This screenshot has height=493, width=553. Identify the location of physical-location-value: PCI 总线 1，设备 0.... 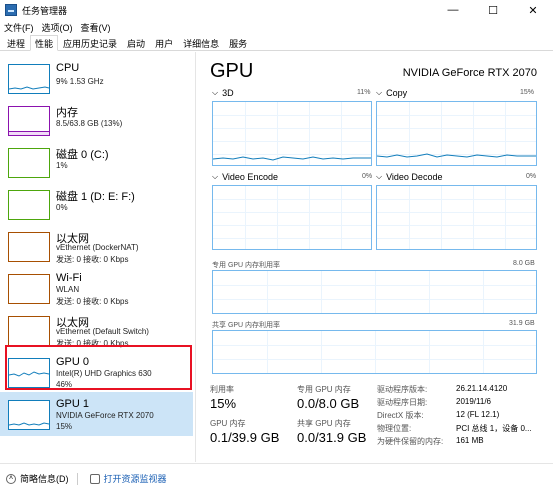
(494, 428).